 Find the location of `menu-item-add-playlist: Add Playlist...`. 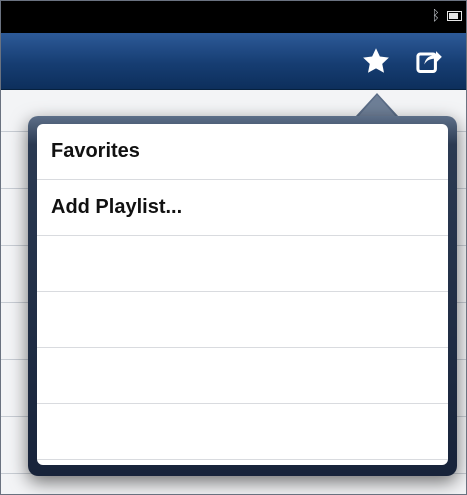

menu-item-add-playlist: Add Playlist... is located at coordinates (242, 208).